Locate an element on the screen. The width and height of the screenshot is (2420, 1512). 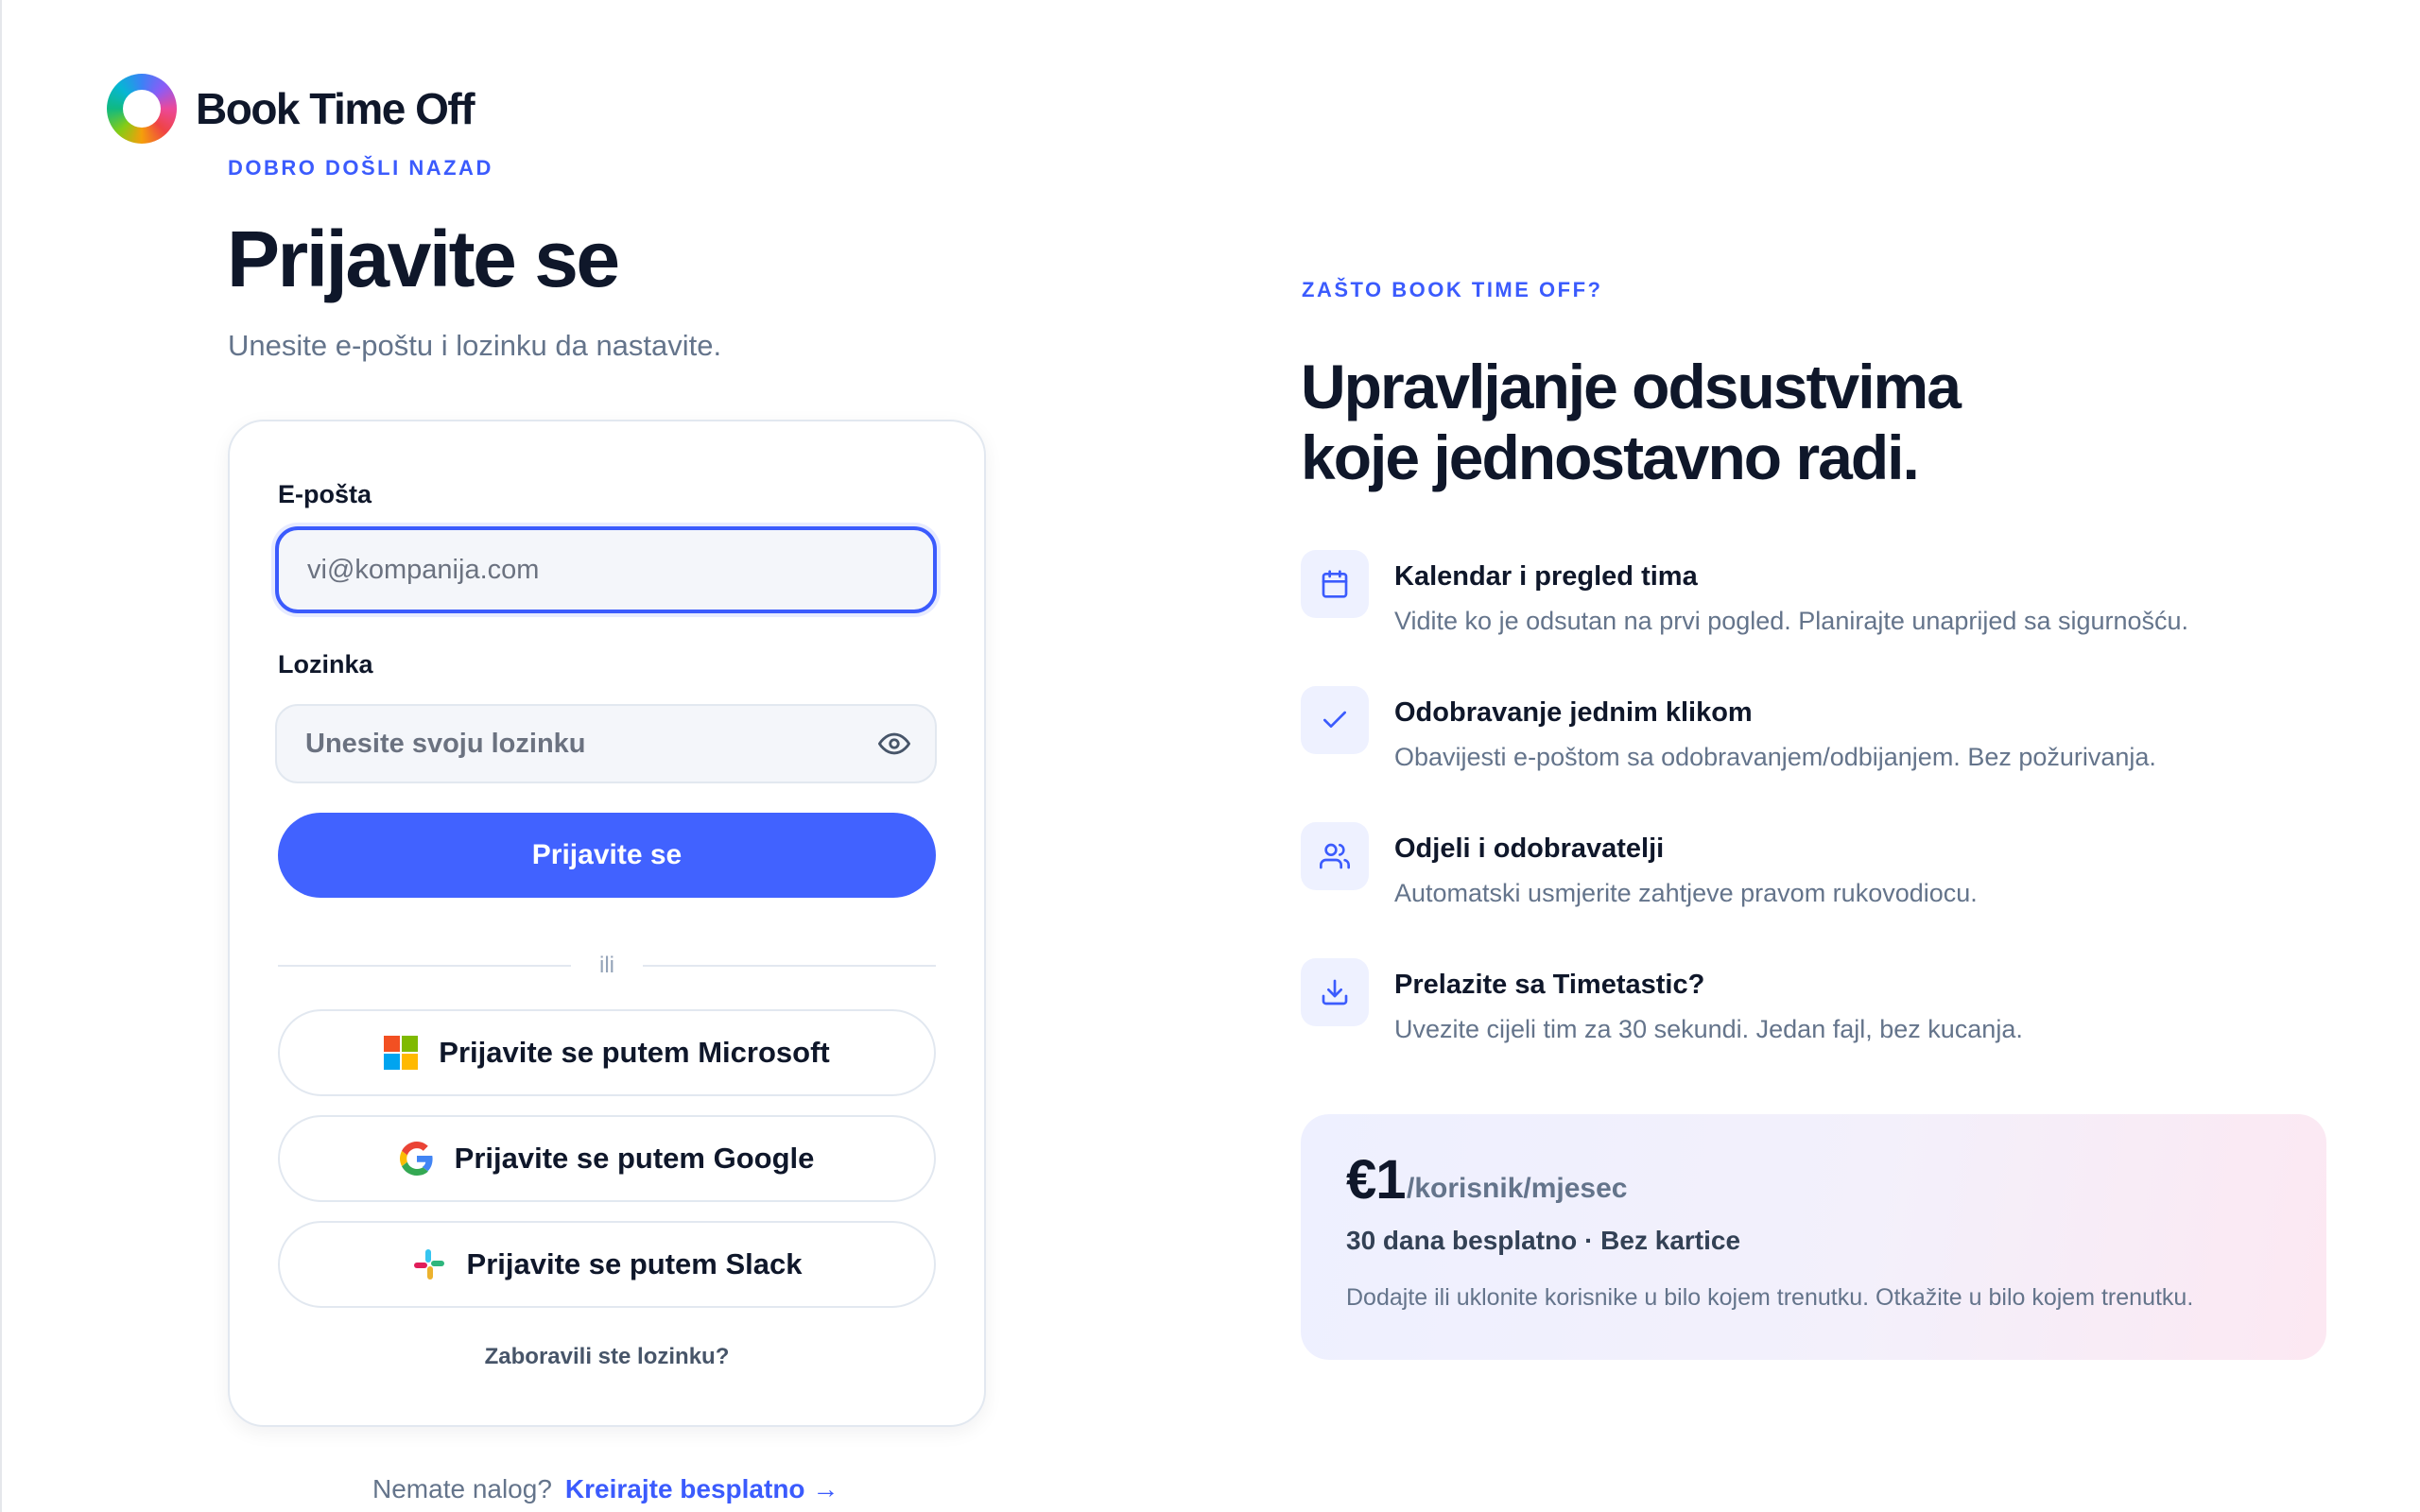
why-title-line1: Upravljanje odsustvima is located at coordinates (1631, 386).